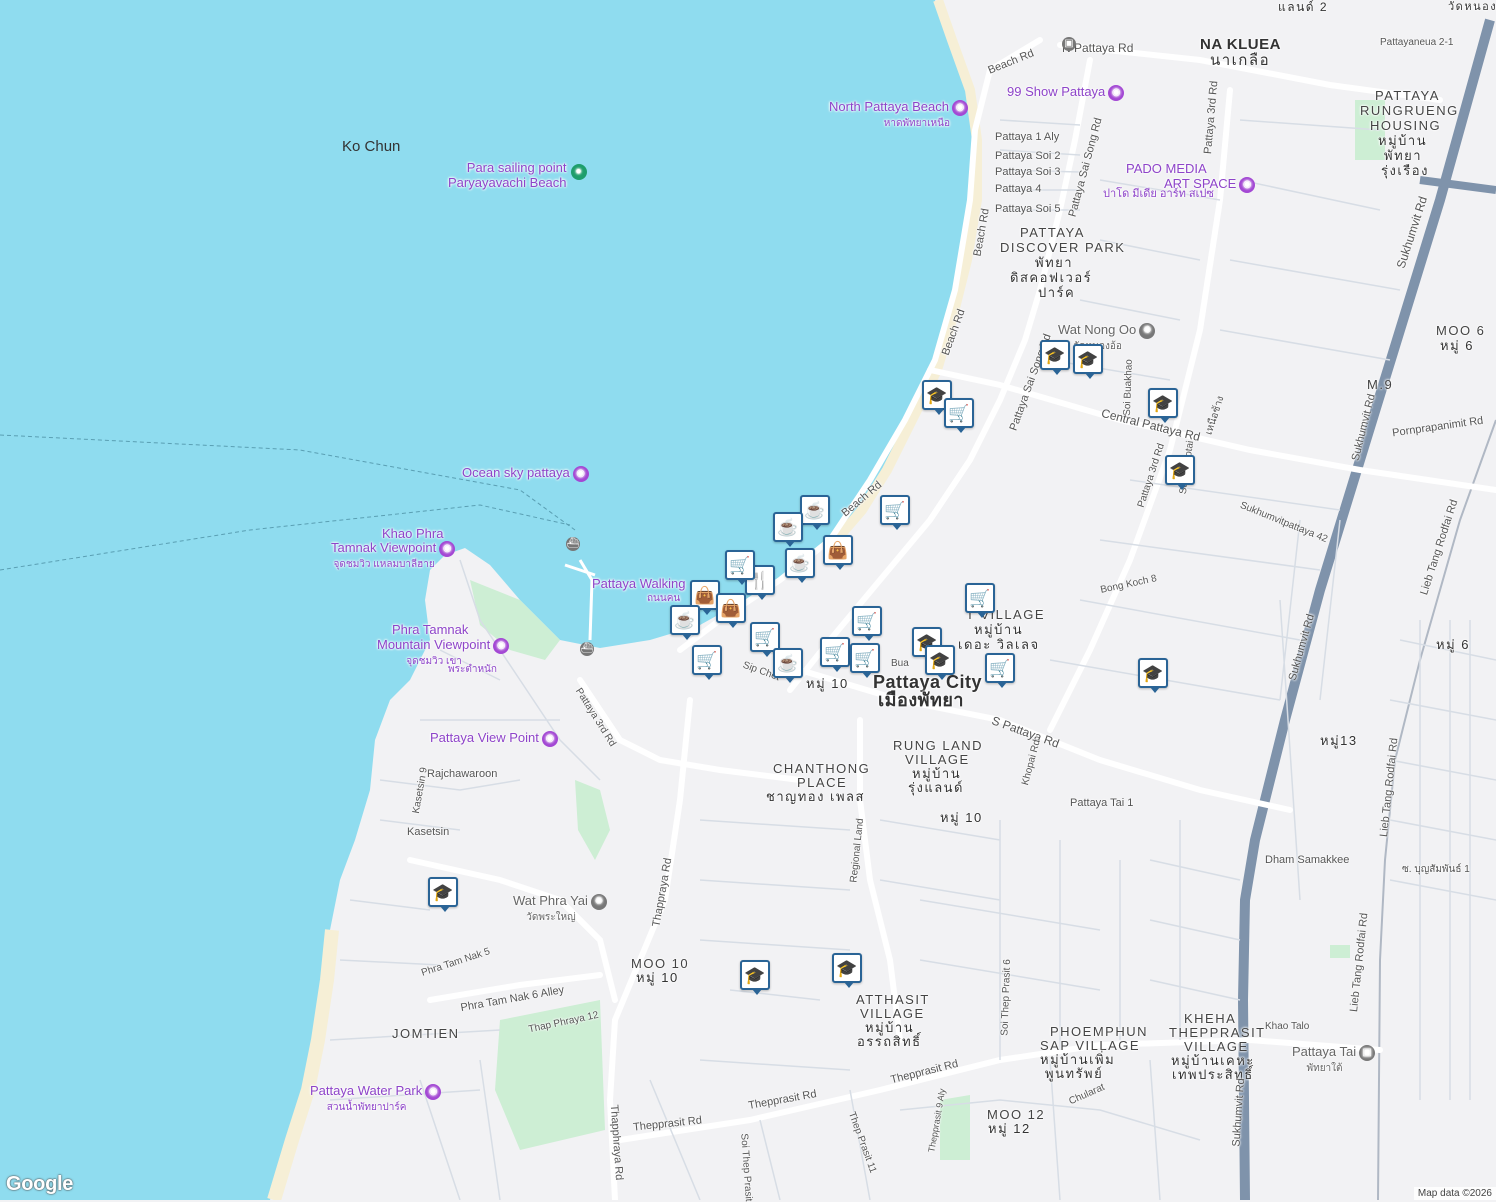  What do you see at coordinates (1324, 1068) in the screenshot?
I see `poi-subtitle: พัทยาใต้` at bounding box center [1324, 1068].